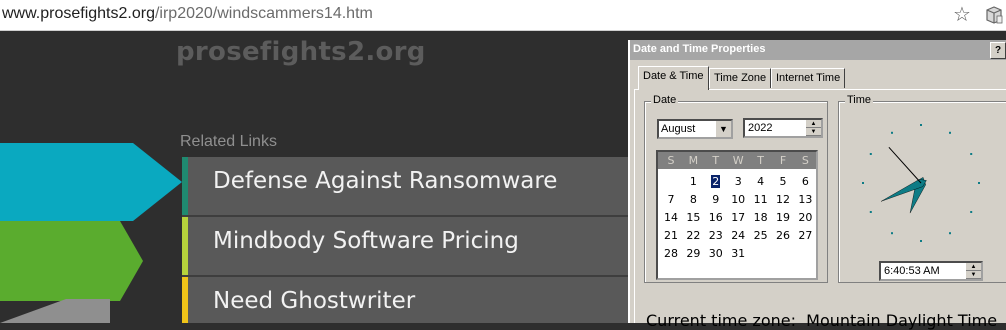 This screenshot has width=1006, height=330. Describe the element at coordinates (716, 199) in the screenshot. I see `calendar-day: 9` at that location.